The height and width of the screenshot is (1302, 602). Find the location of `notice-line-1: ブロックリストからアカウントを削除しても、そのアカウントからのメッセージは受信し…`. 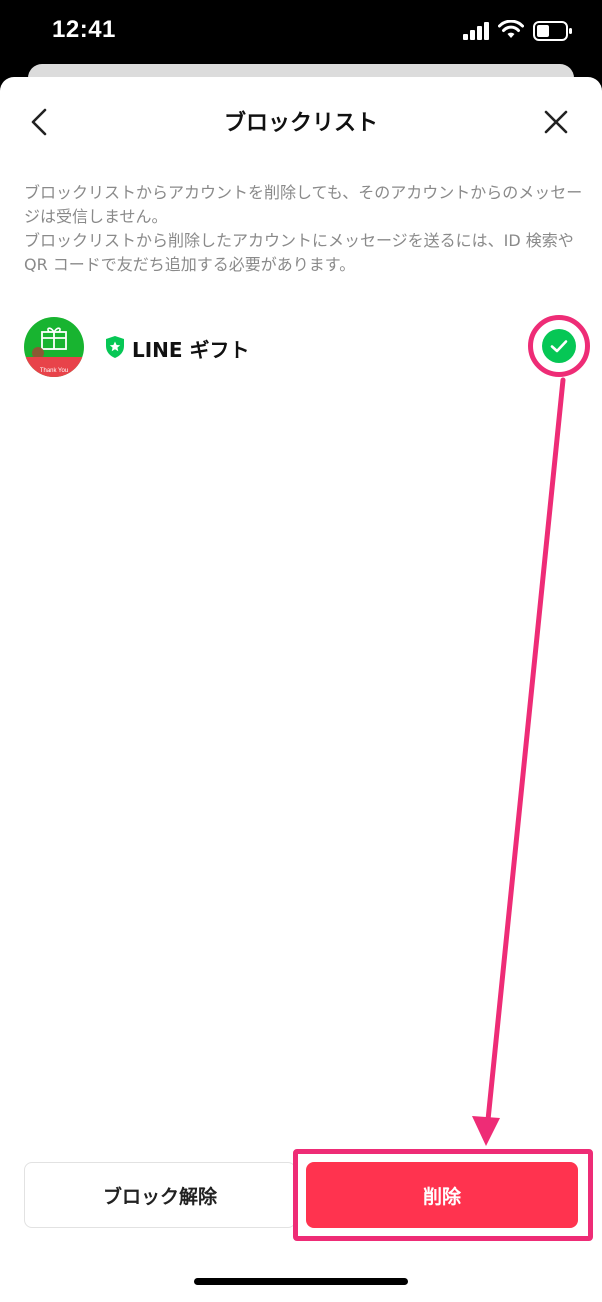

notice-line-1: ブロックリストからアカウントを削除しても、そのアカウントからのメッセージは受信し… is located at coordinates (303, 204).